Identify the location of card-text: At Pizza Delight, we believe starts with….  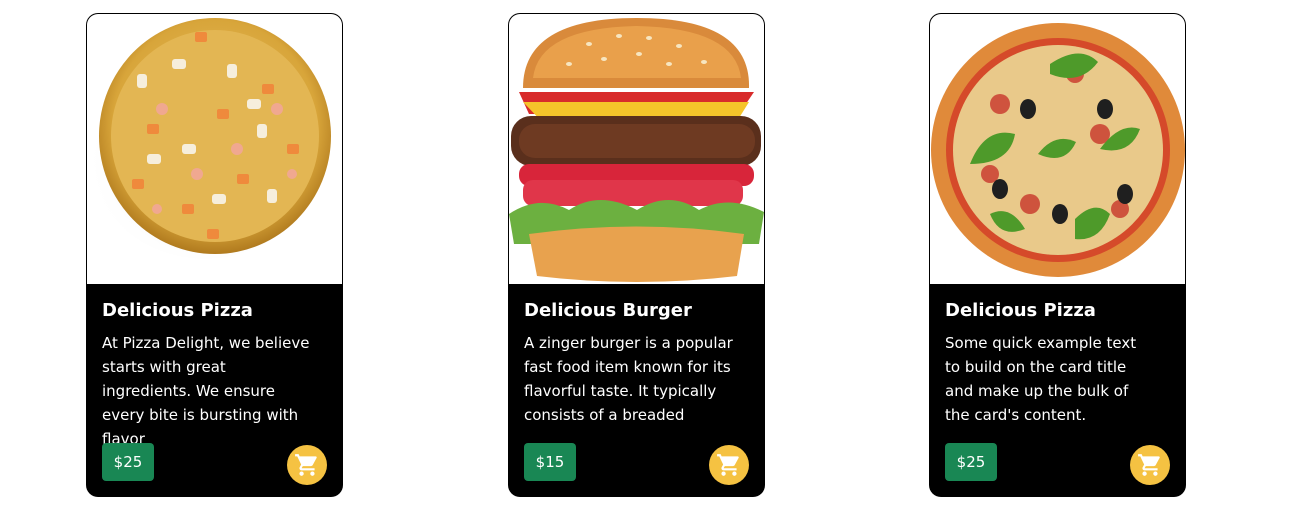
(206, 391).